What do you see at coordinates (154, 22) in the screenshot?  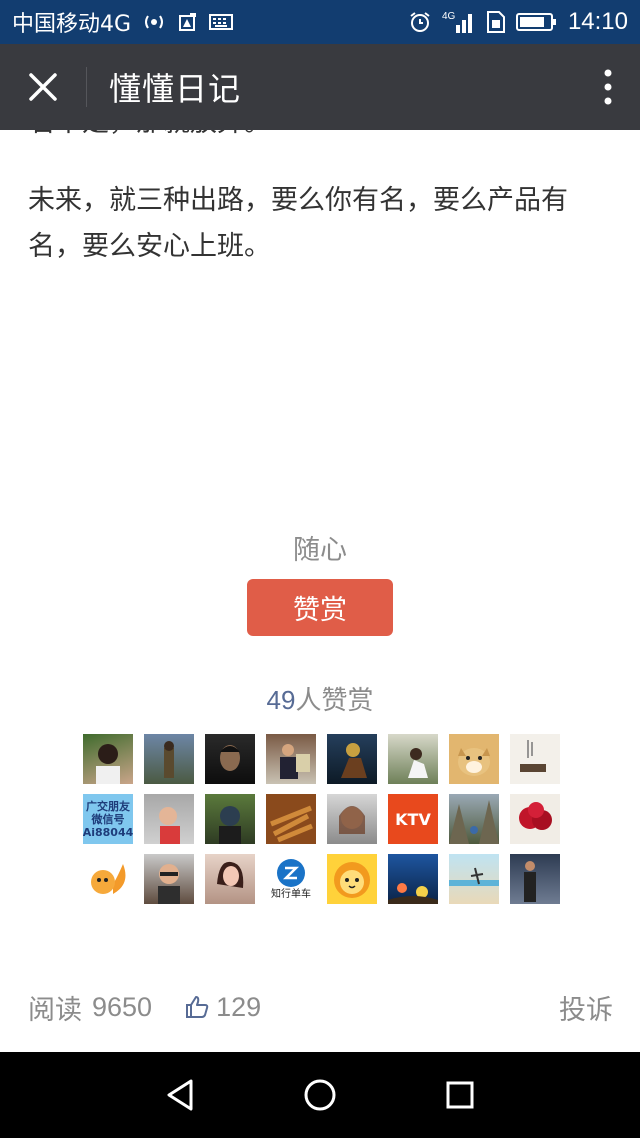 I see `hotspot-icon` at bounding box center [154, 22].